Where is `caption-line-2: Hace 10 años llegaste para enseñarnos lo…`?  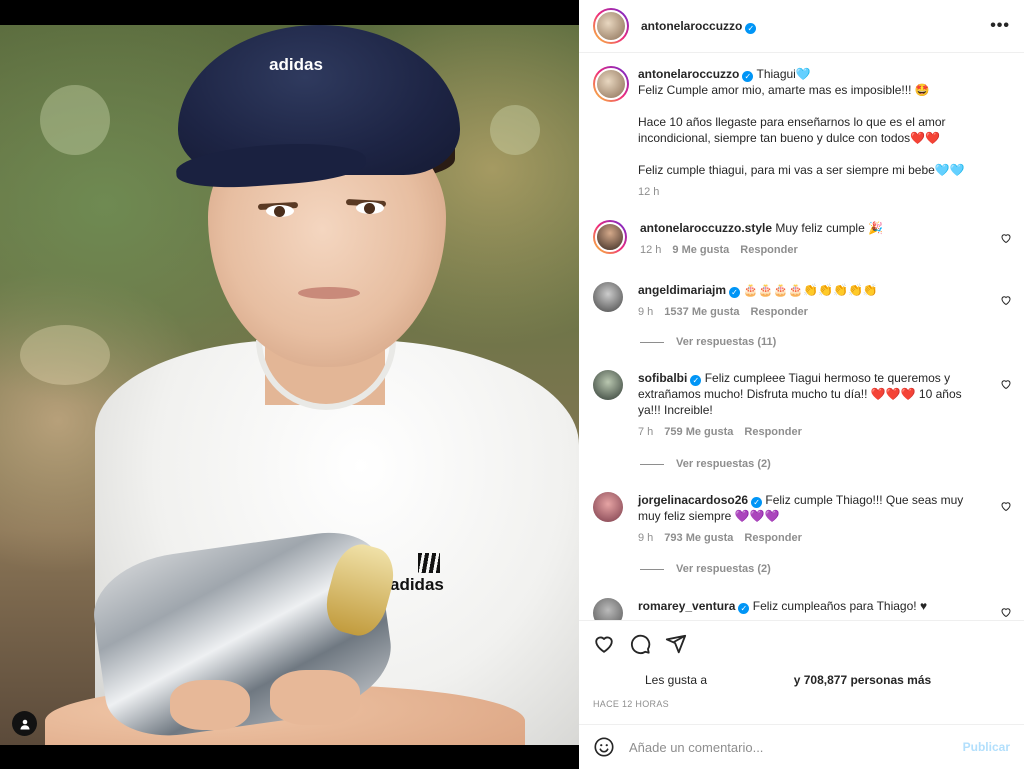
caption-line-2: Hace 10 años llegaste para enseñarnos lo… is located at coordinates (792, 130).